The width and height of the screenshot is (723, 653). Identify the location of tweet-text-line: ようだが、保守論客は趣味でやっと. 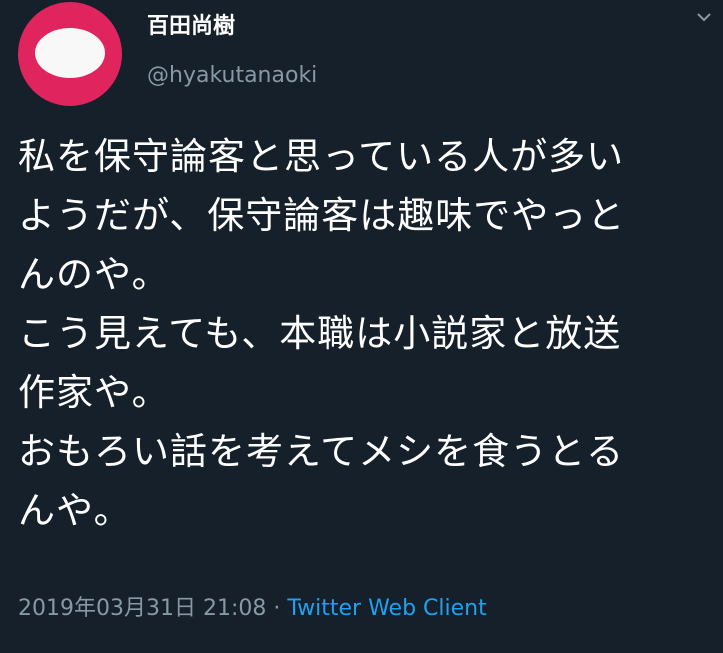
(322, 215).